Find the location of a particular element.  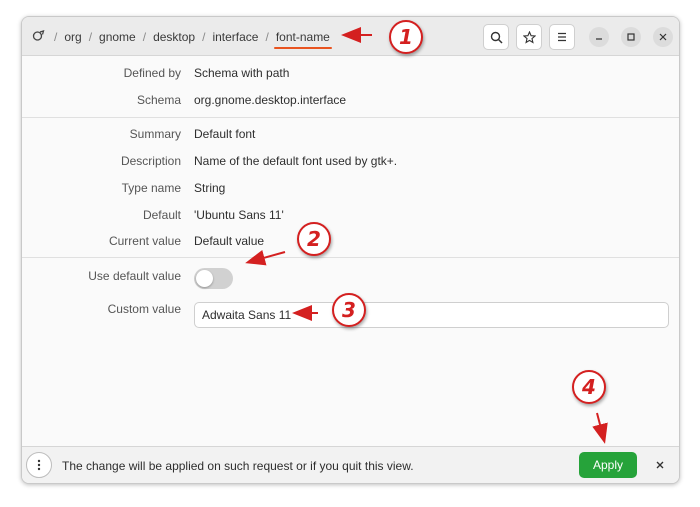

annotation-badge-2: 2 is located at coordinates (314, 239).